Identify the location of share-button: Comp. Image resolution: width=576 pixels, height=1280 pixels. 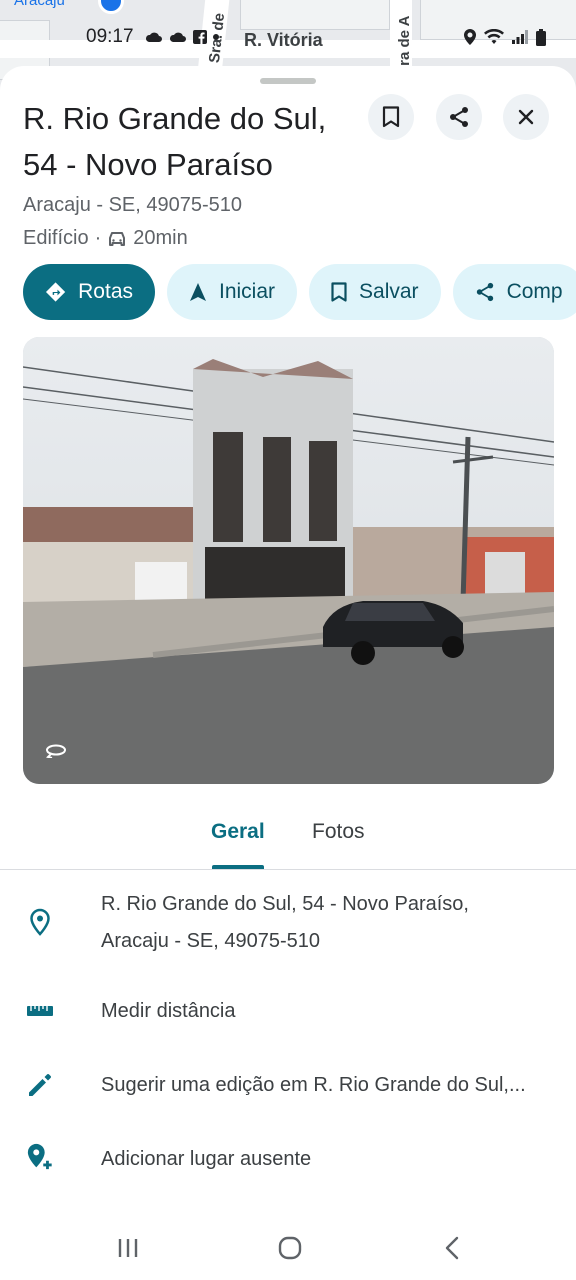
(514, 292).